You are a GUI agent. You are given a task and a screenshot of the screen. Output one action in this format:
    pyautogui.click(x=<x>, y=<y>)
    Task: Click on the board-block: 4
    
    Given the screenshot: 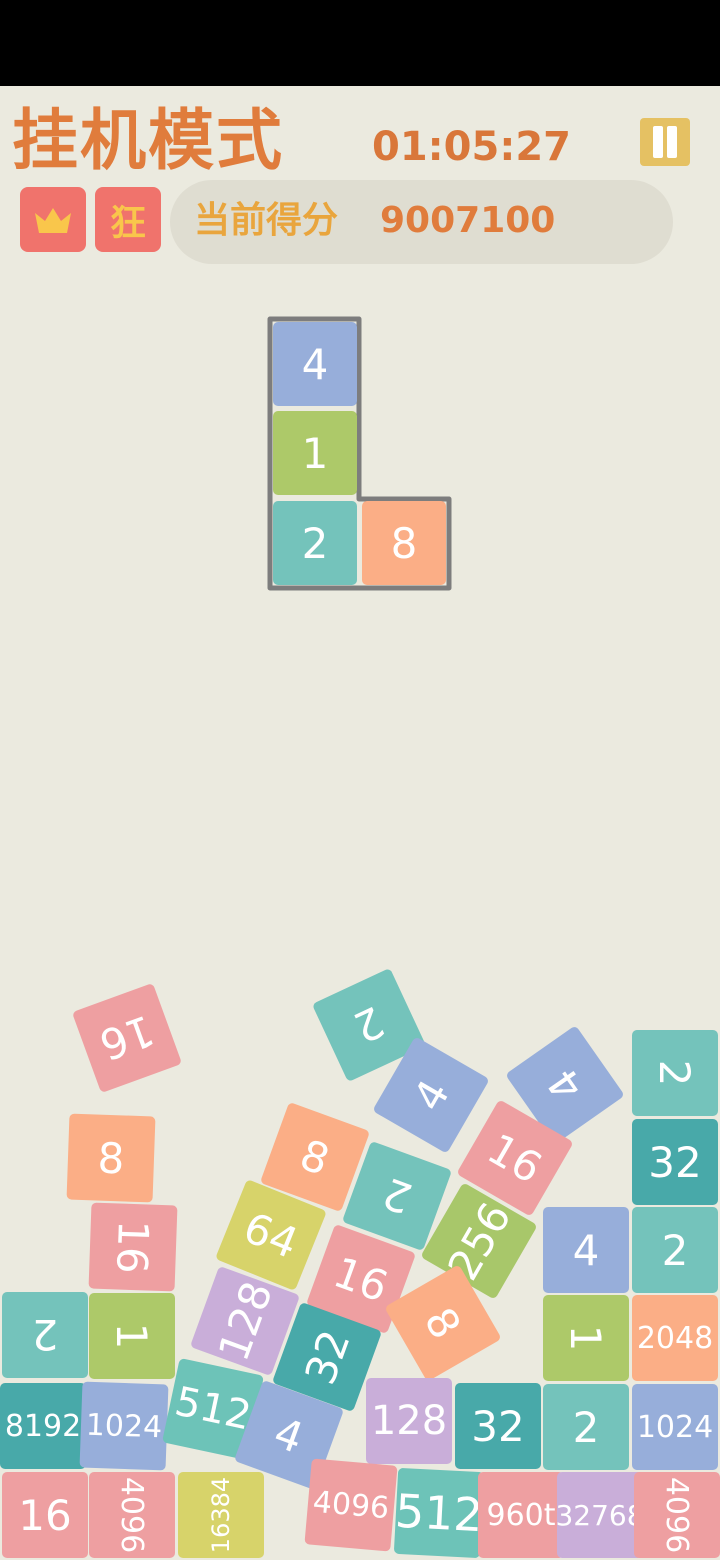 What is the action you would take?
    pyautogui.click(x=586, y=1250)
    